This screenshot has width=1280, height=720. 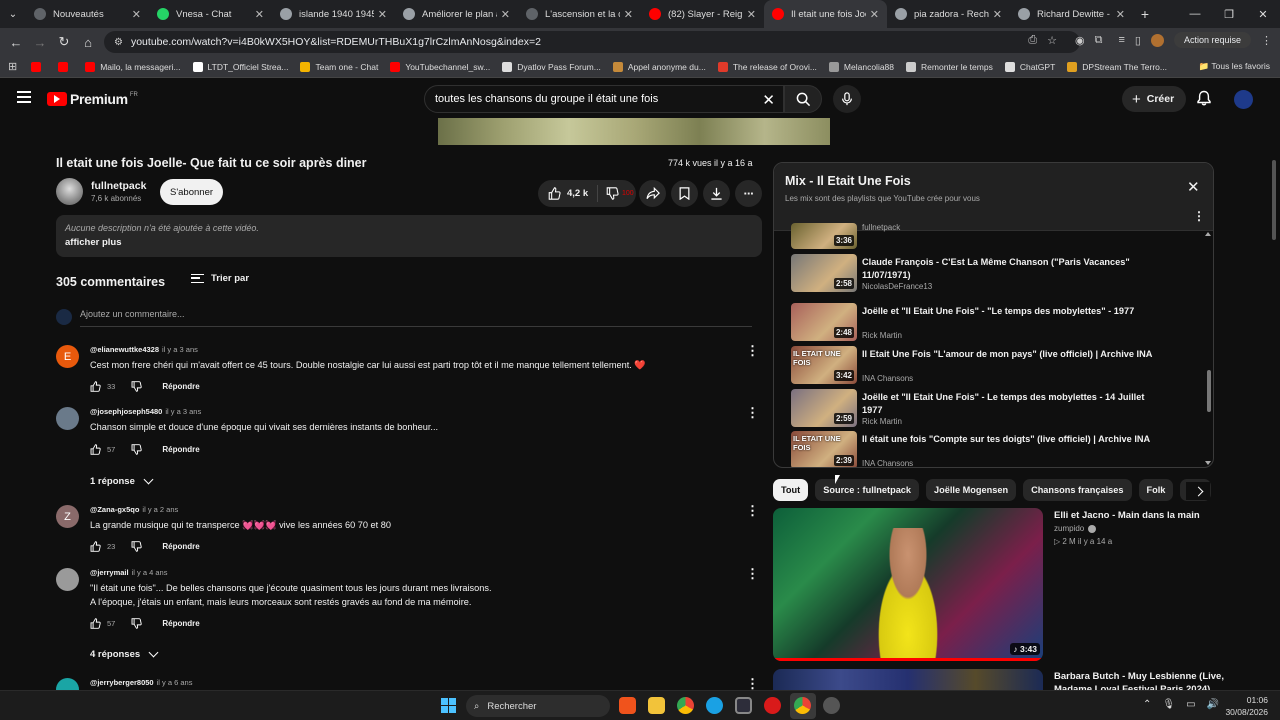 What do you see at coordinates (1145, 14) in the screenshot?
I see `new-tab-button: +` at bounding box center [1145, 14].